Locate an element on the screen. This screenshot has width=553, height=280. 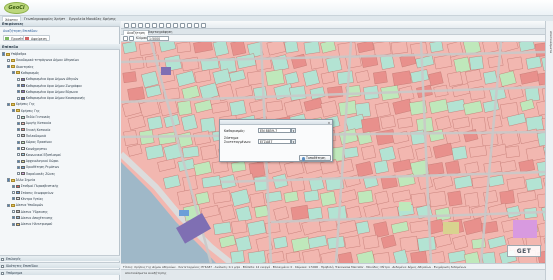
landmark-pink is located at coordinates (525, 229).